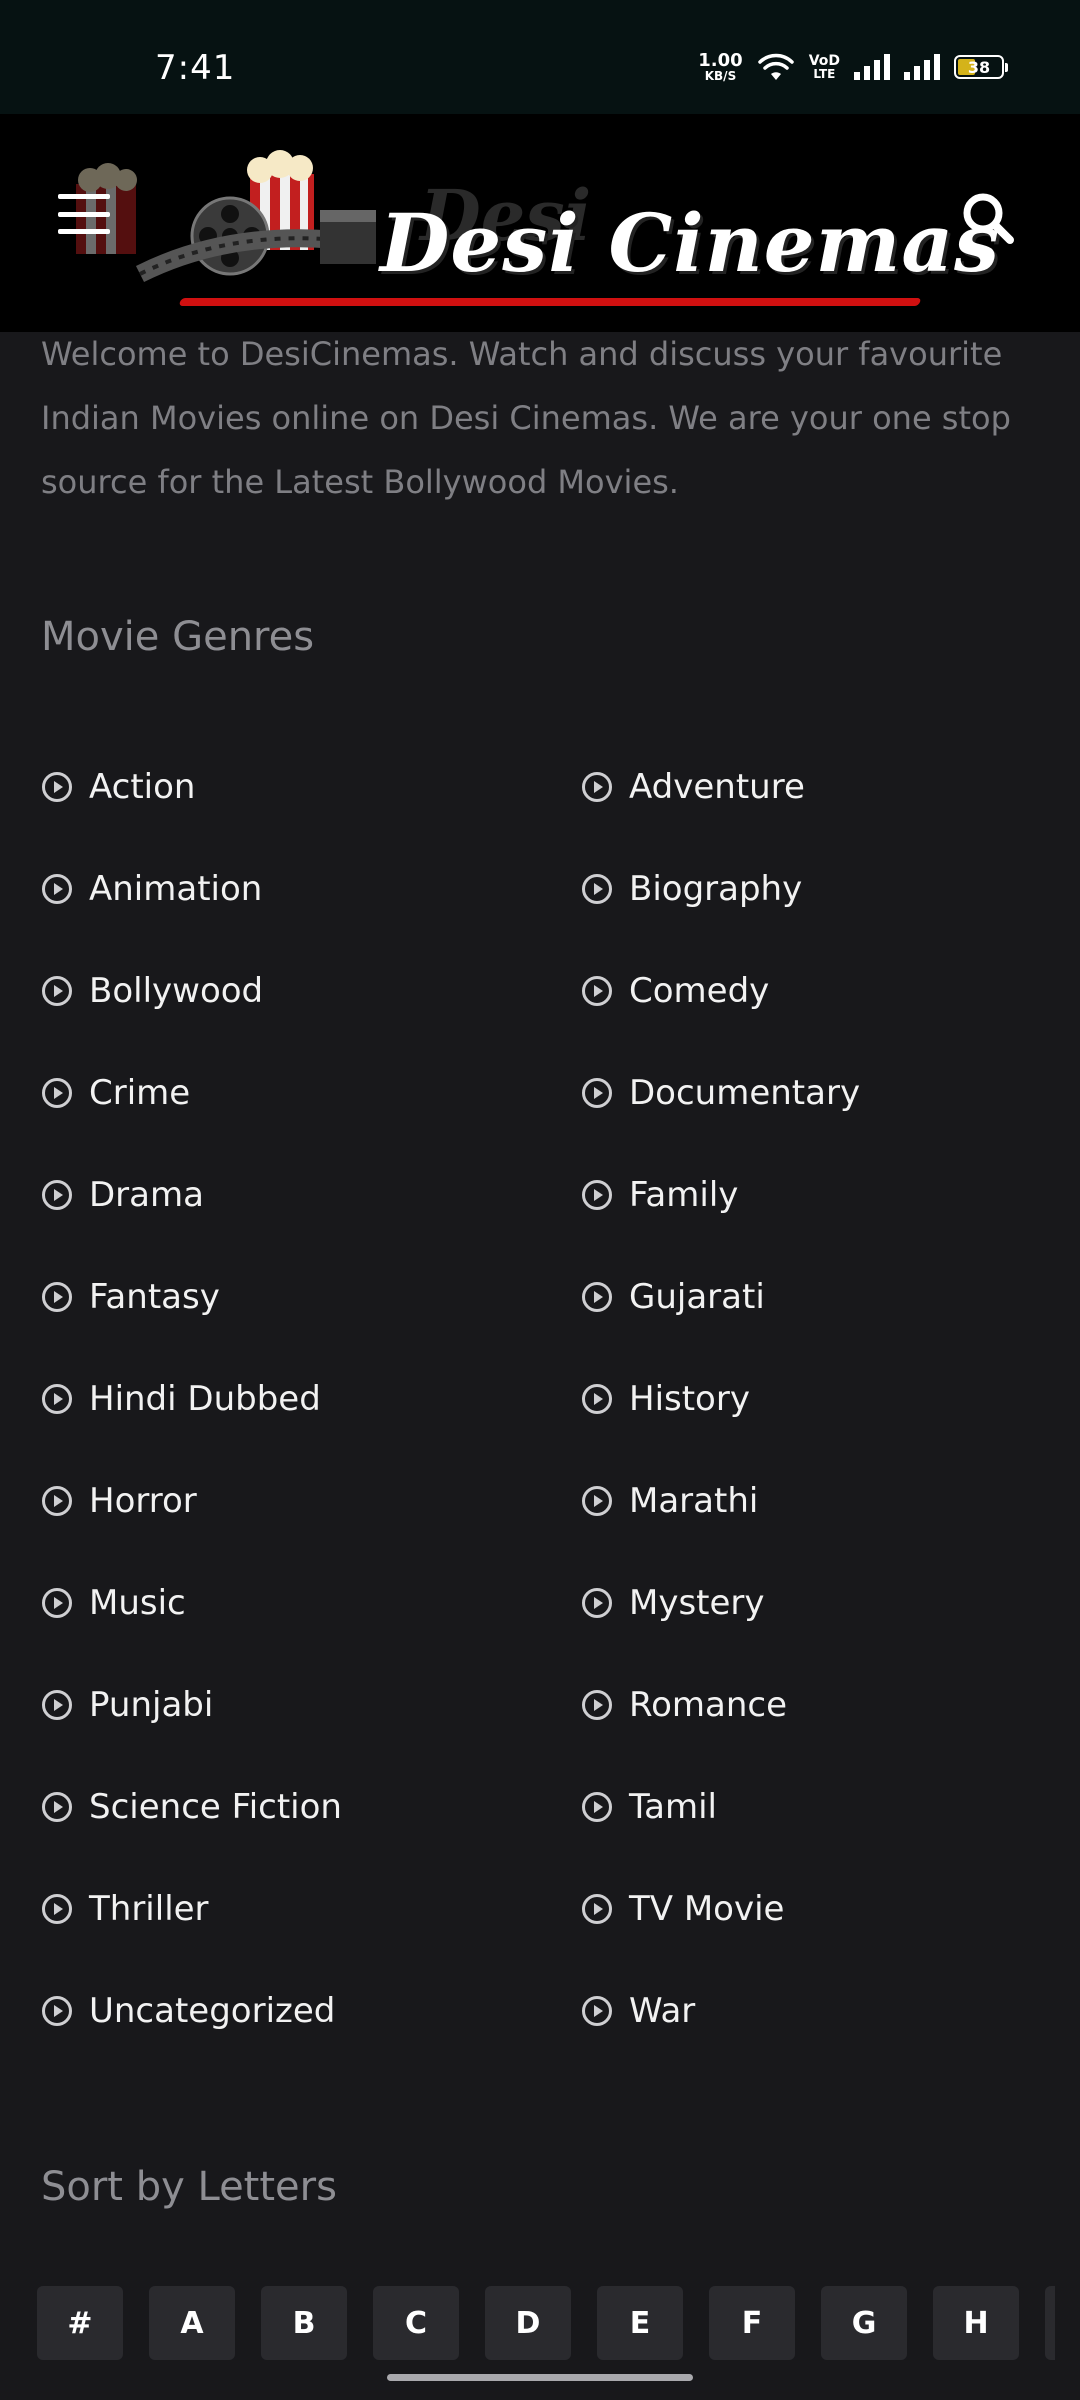 Image resolution: width=1080 pixels, height=2400 pixels. I want to click on letter-button: B, so click(304, 2323).